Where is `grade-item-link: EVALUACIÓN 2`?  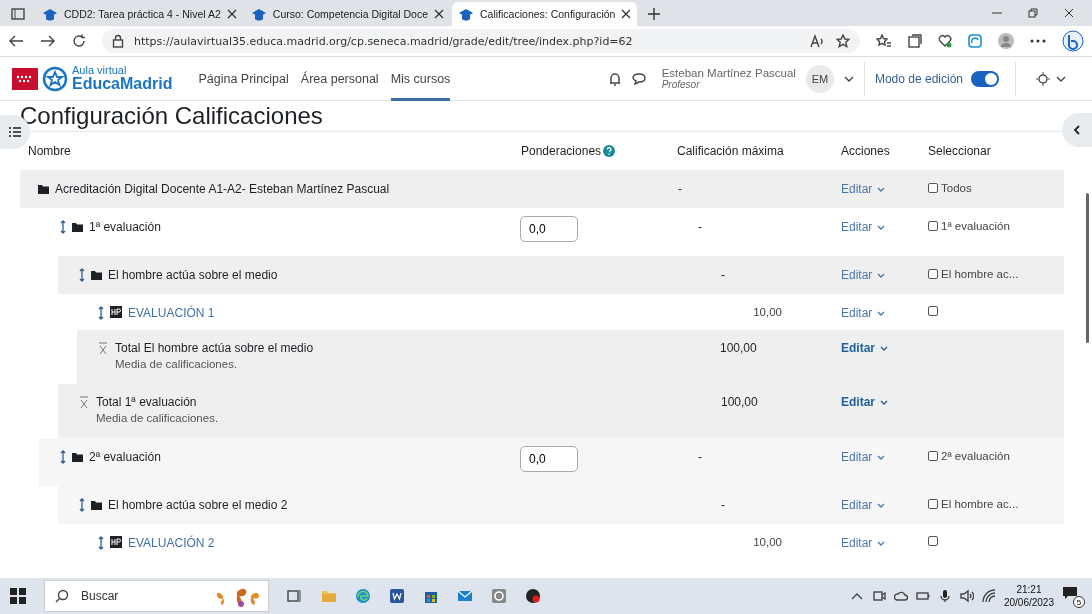 grade-item-link: EVALUACIÓN 2 is located at coordinates (171, 543).